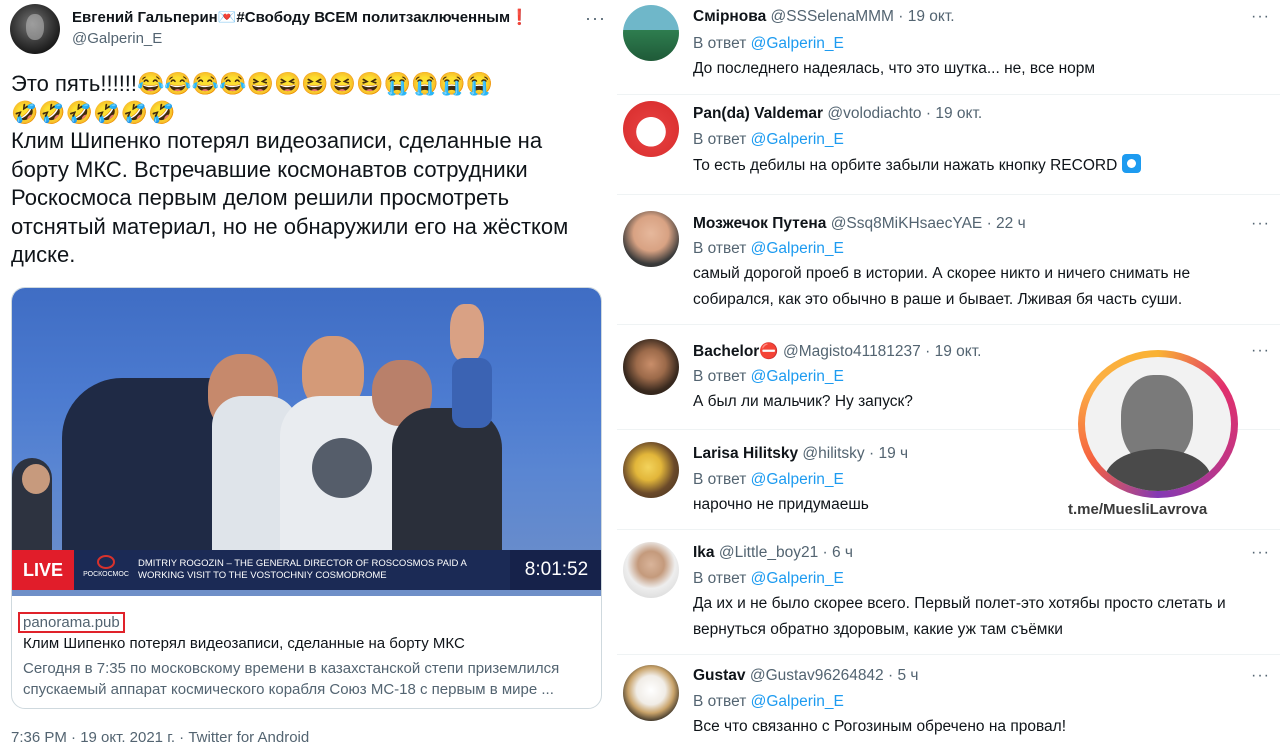  I want to click on reply-time: 19 ч, so click(893, 453).